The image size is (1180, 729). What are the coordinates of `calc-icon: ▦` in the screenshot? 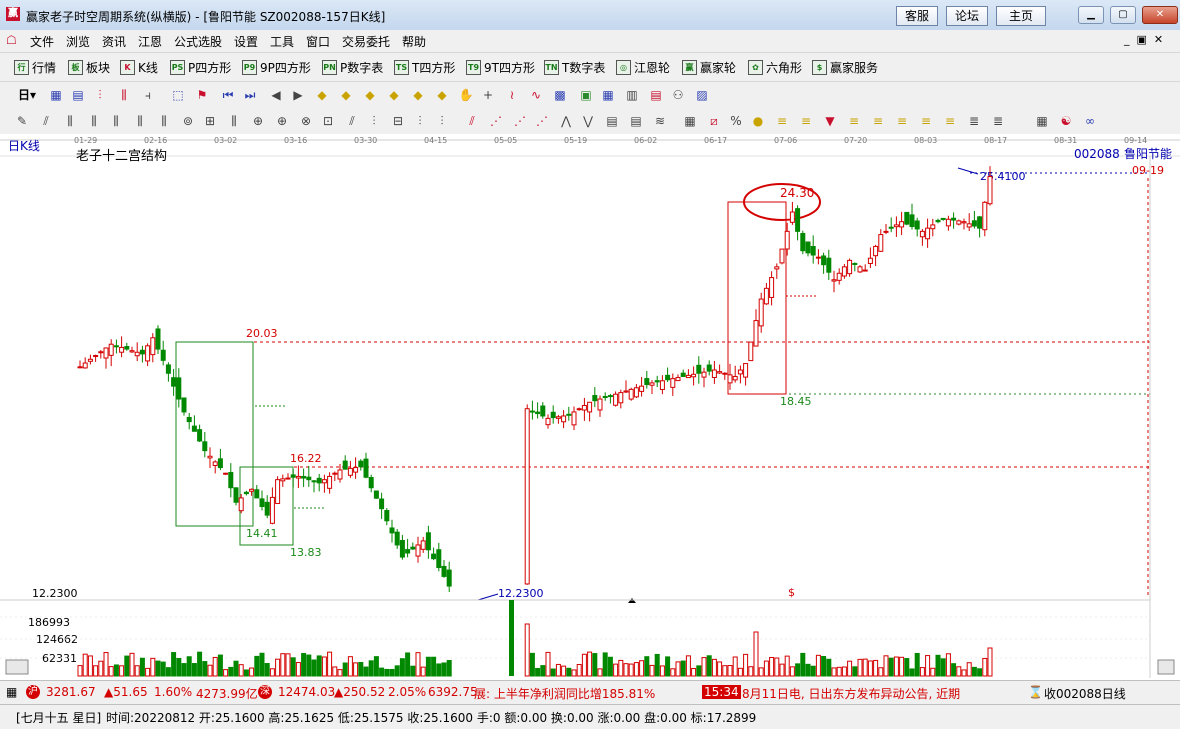 It's located at (608, 95).